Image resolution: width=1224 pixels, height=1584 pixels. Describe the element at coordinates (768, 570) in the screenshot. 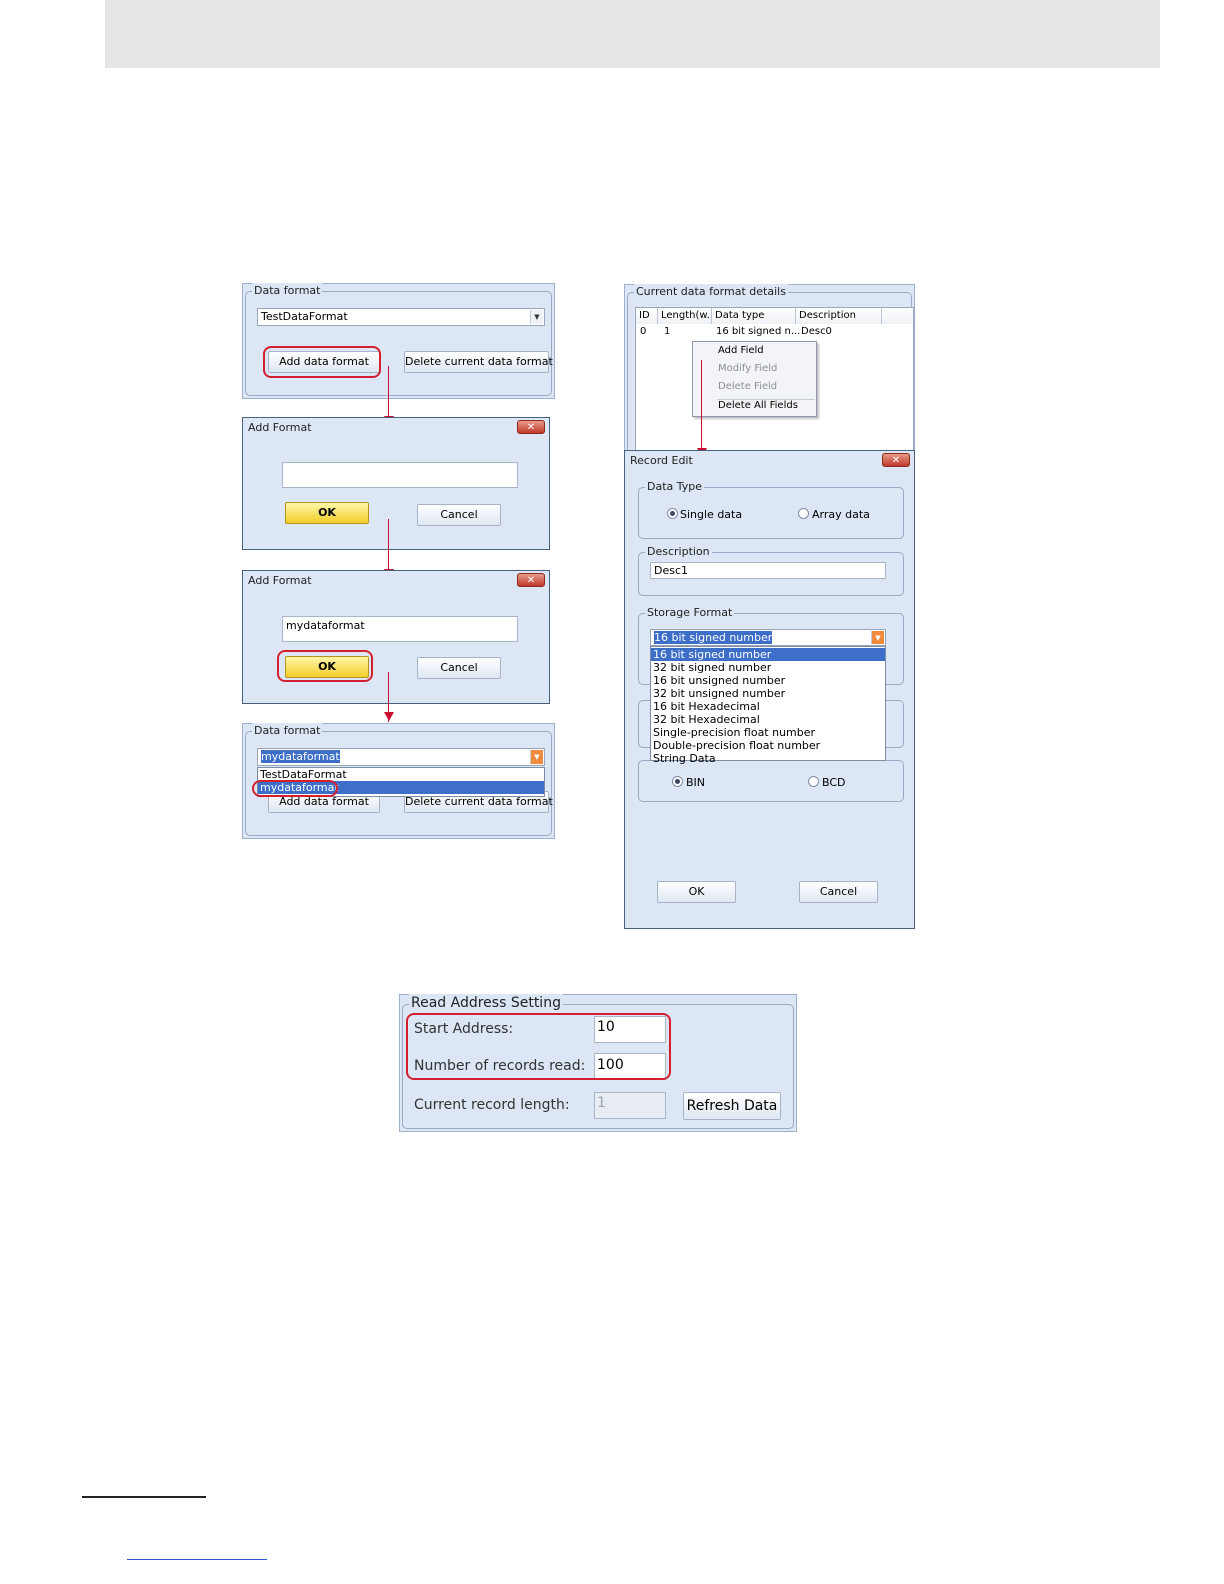

I see `description-input: Desc1` at that location.